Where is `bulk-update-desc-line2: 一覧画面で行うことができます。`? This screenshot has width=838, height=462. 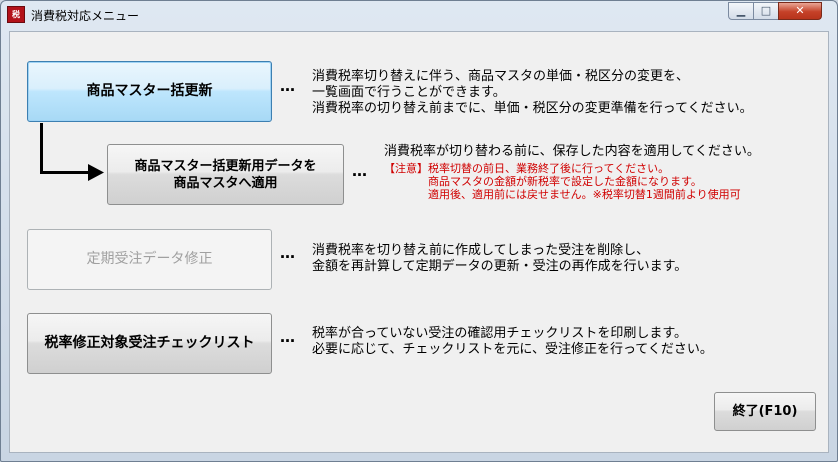
bulk-update-desc-line2: 一覧画面で行うことができます。 is located at coordinates (409, 92).